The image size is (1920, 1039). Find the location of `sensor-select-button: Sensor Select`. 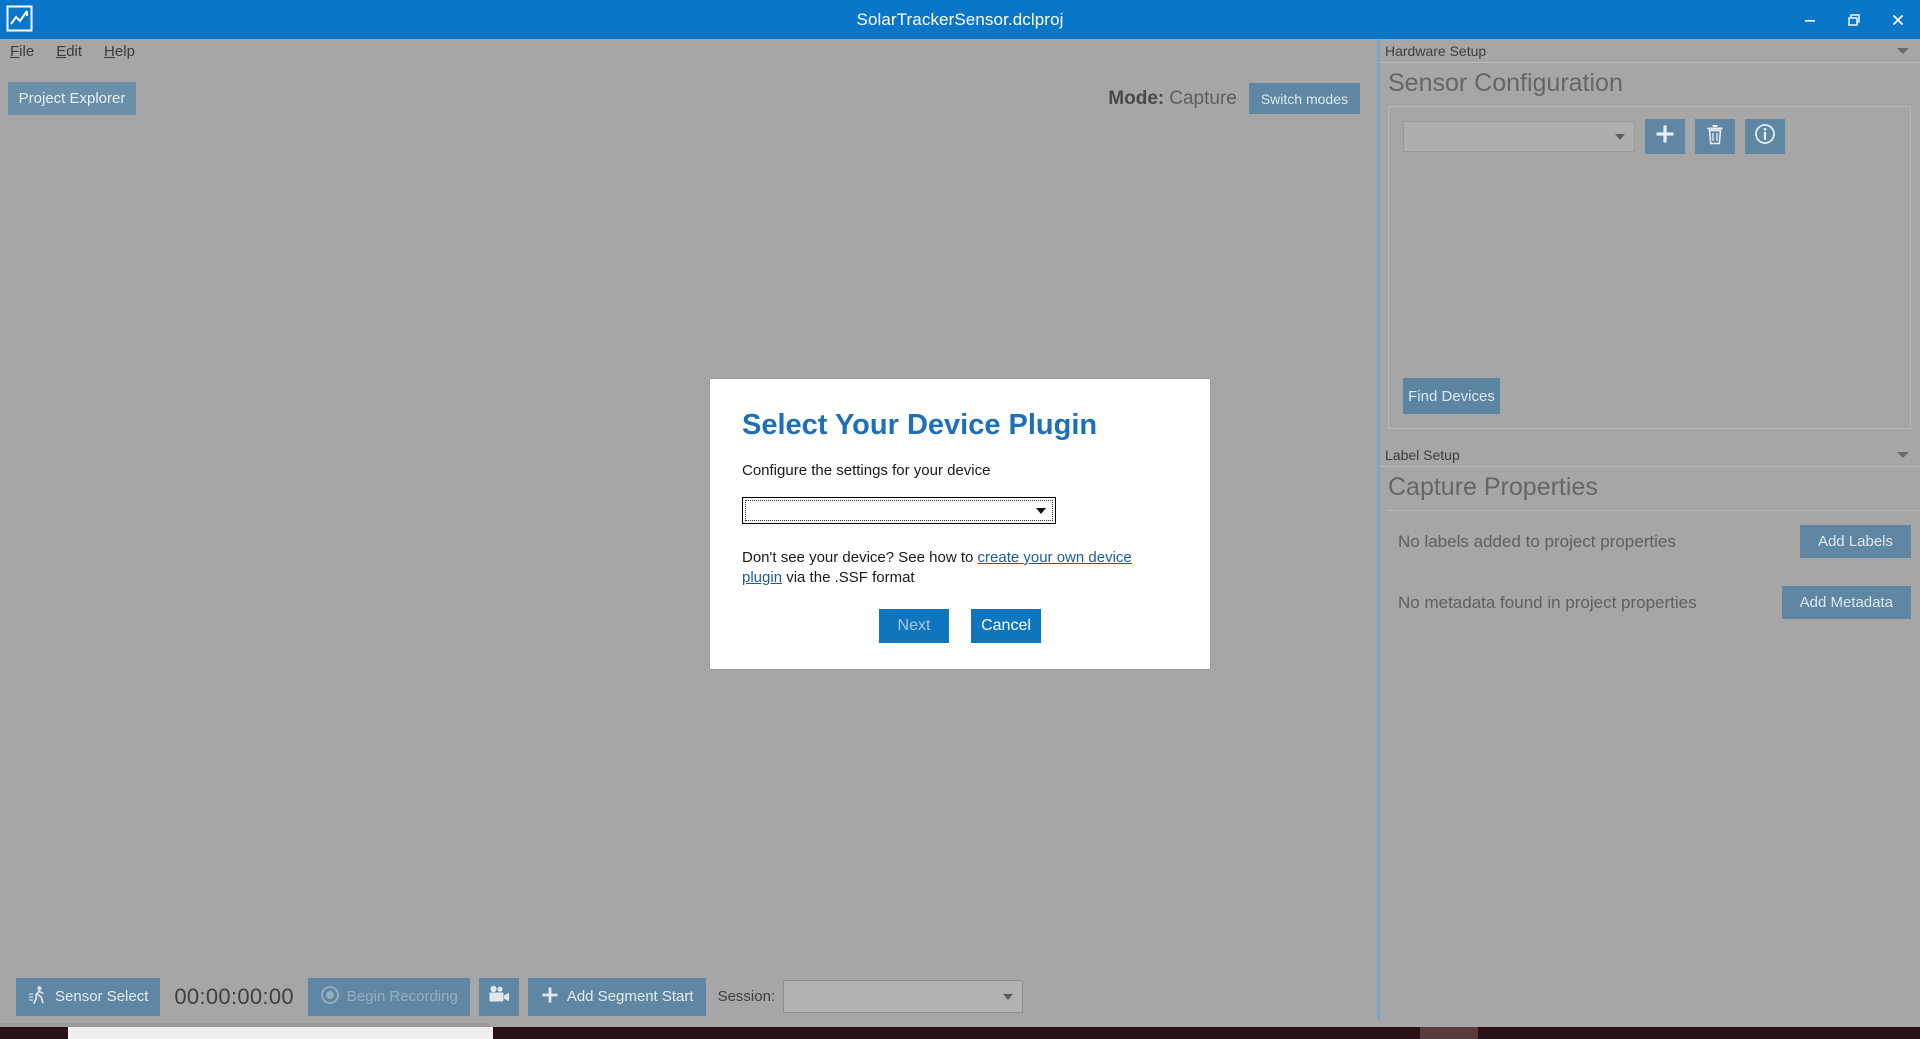

sensor-select-button: Sensor Select is located at coordinates (88, 996).